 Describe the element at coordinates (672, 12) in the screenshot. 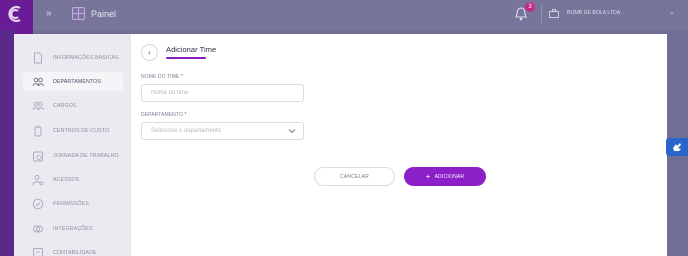

I see `chevron-down-icon: ⌄` at that location.